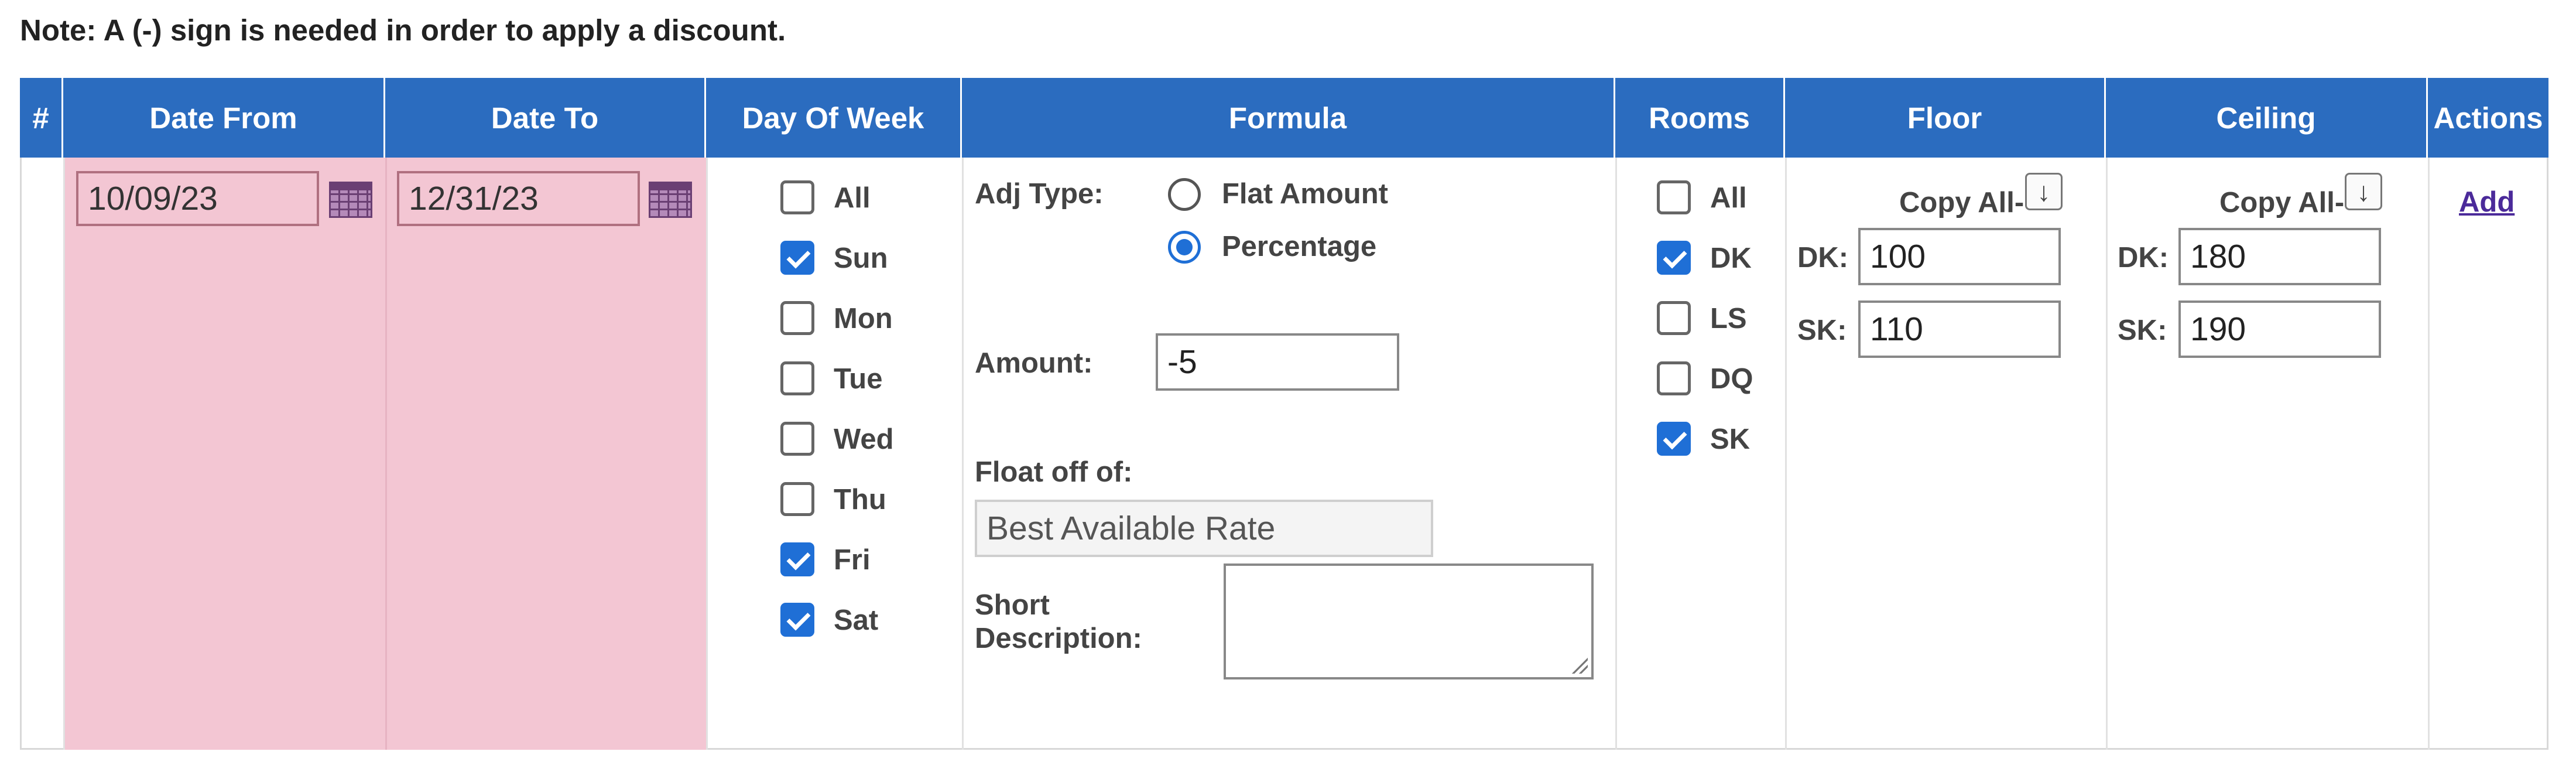  Describe the element at coordinates (857, 620) in the screenshot. I see `day-label: Sat` at that location.